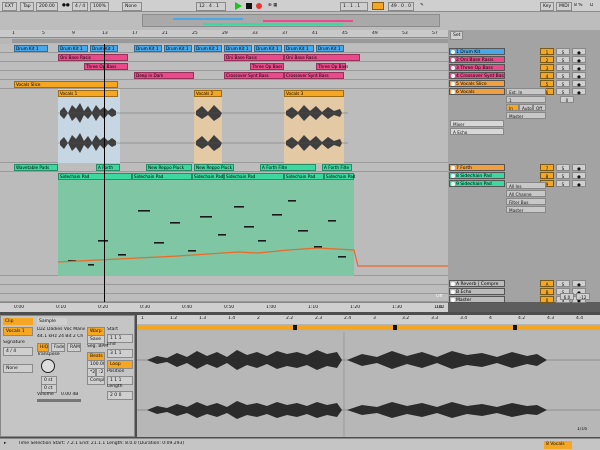  I want to click on loop-length-field: 49 . 0 . 0, so click(401, 6).